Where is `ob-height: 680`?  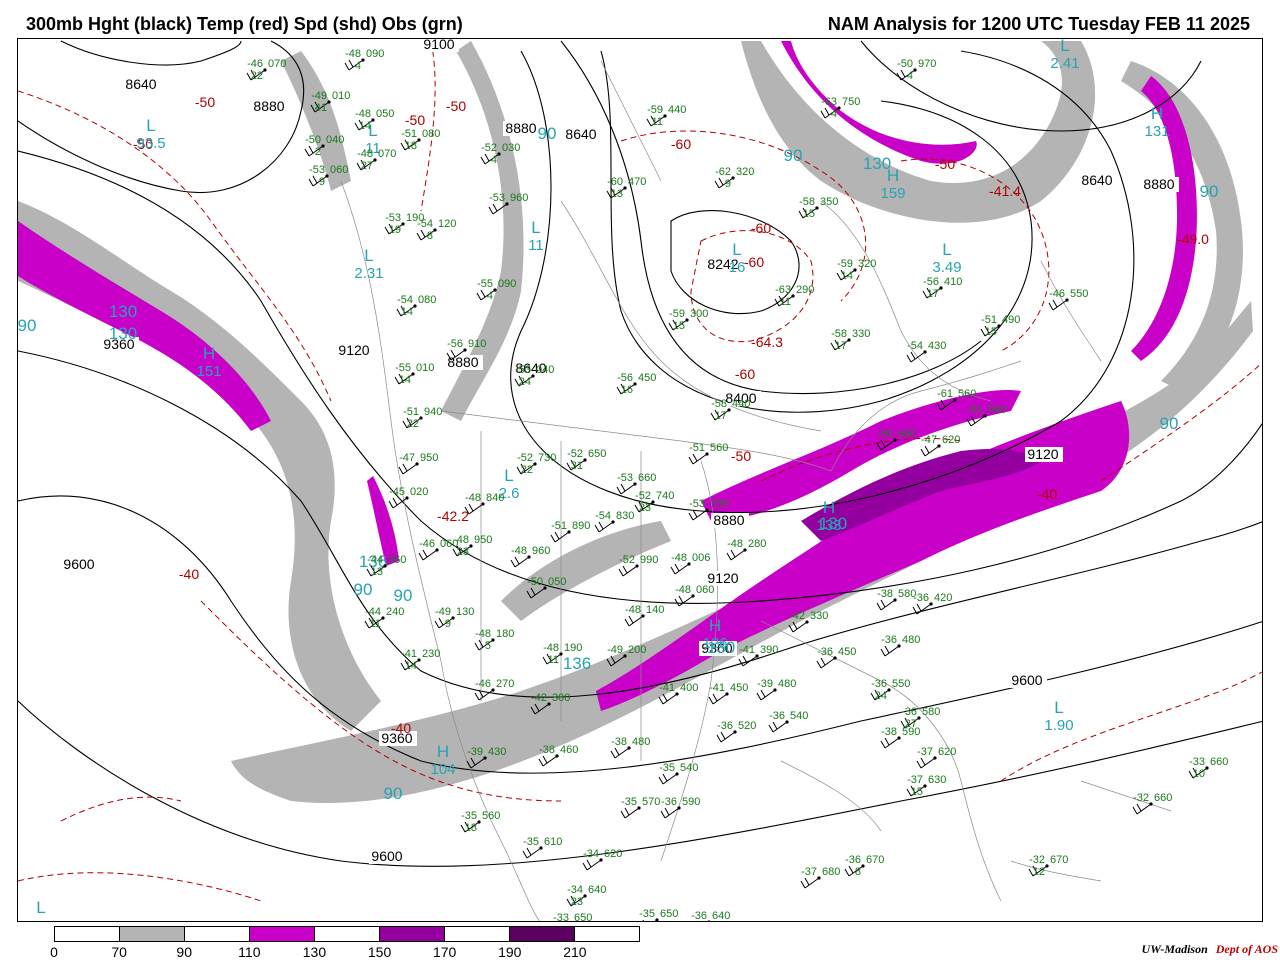 ob-height: 680 is located at coordinates (831, 872).